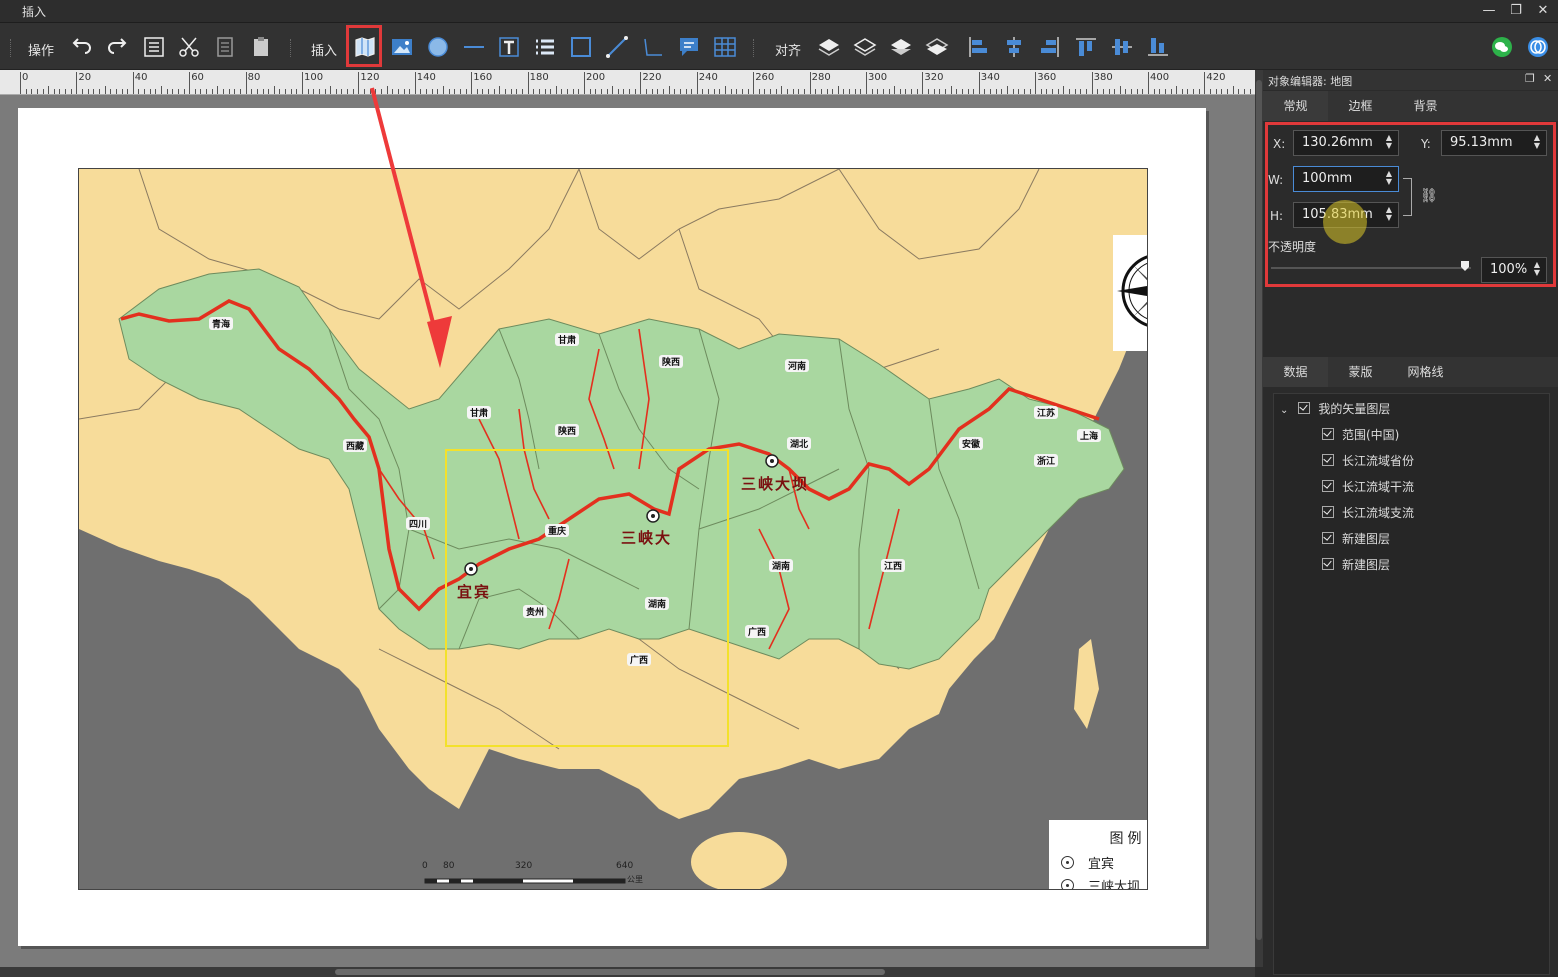 Image resolution: width=1558 pixels, height=977 pixels. I want to click on layer-item: 长江流域支流, so click(1368, 513).